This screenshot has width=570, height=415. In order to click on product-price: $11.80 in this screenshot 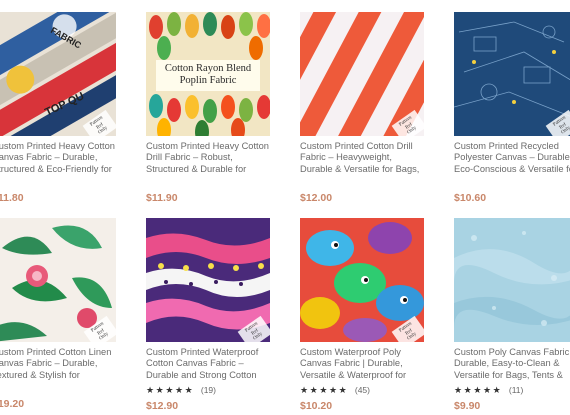, I will do `click(12, 198)`.